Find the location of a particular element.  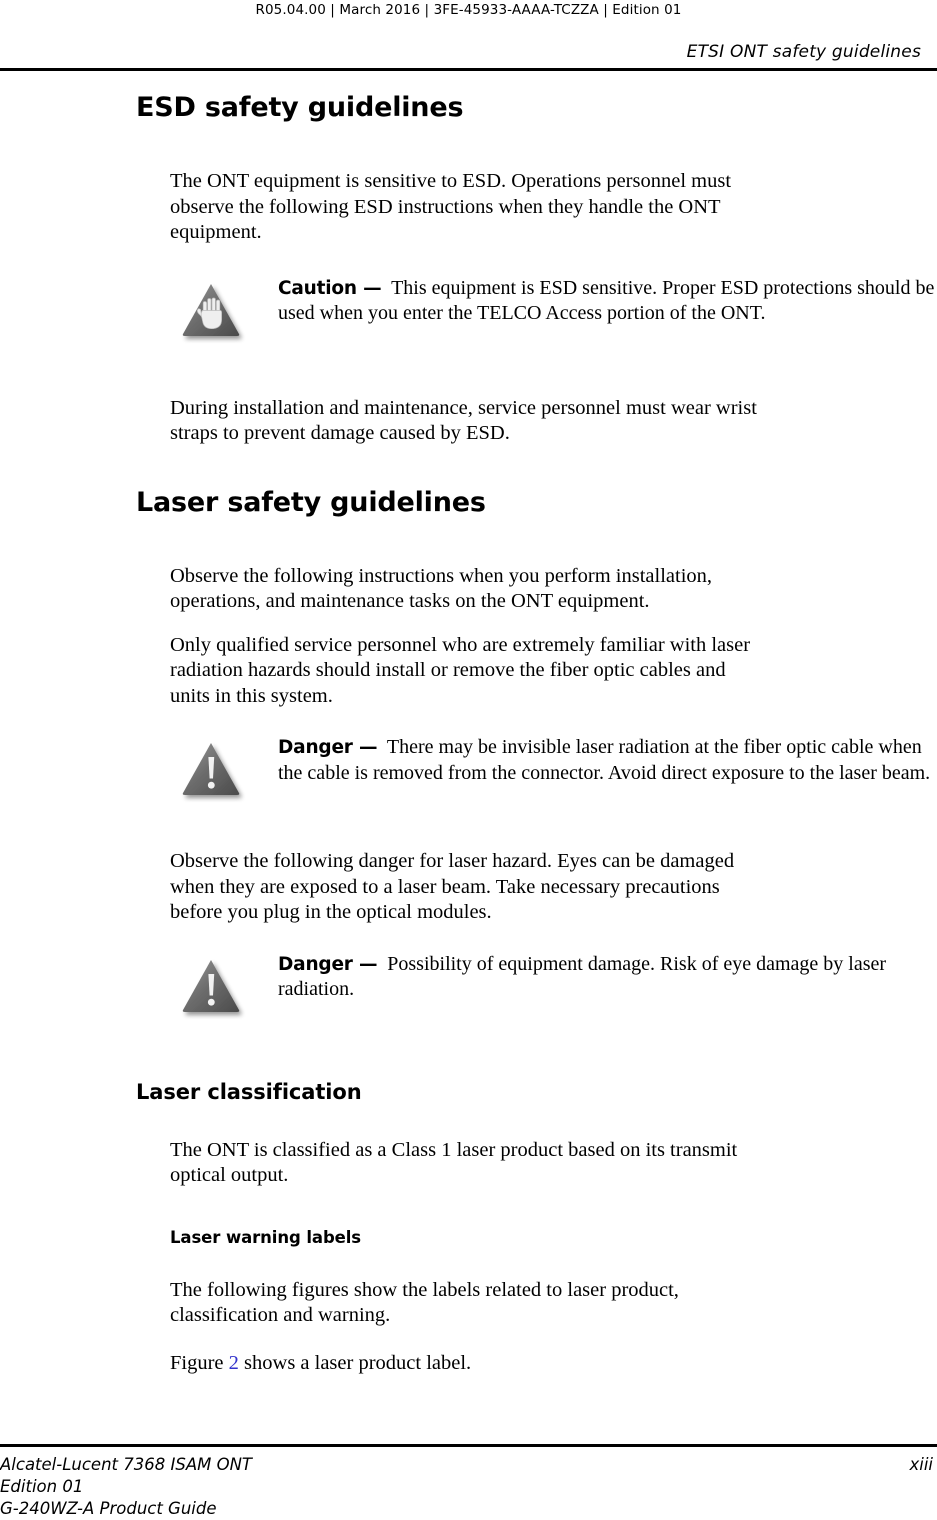

footer-page-number: xiii is located at coordinates (921, 1464).